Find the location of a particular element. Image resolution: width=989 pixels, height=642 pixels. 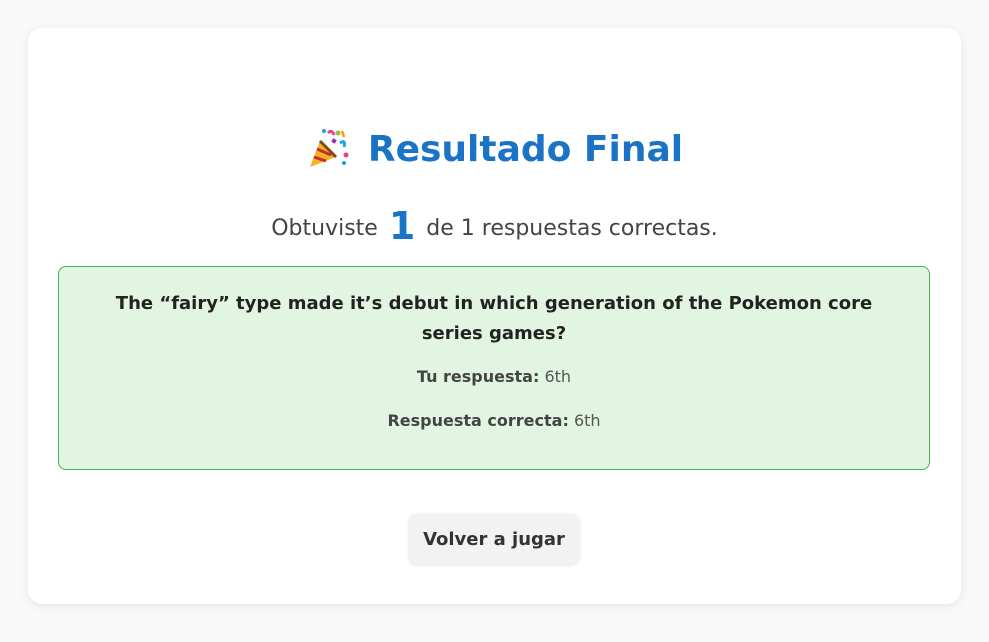

correct-answer-row: Respuesta correcta: 6th is located at coordinates (494, 420).